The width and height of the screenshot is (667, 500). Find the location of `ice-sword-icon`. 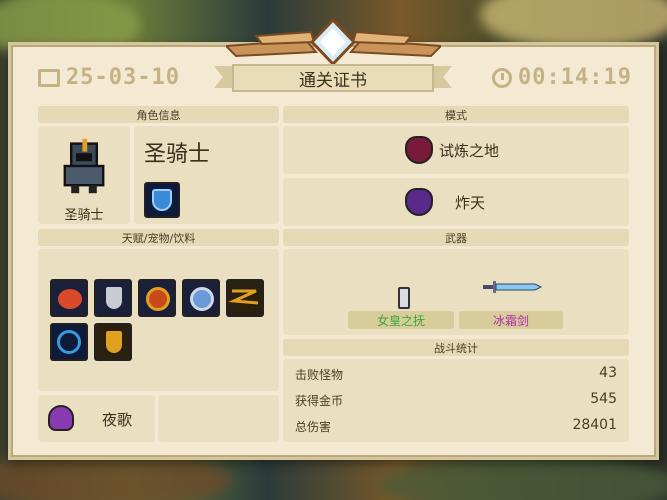

ice-sword-icon is located at coordinates (513, 287).